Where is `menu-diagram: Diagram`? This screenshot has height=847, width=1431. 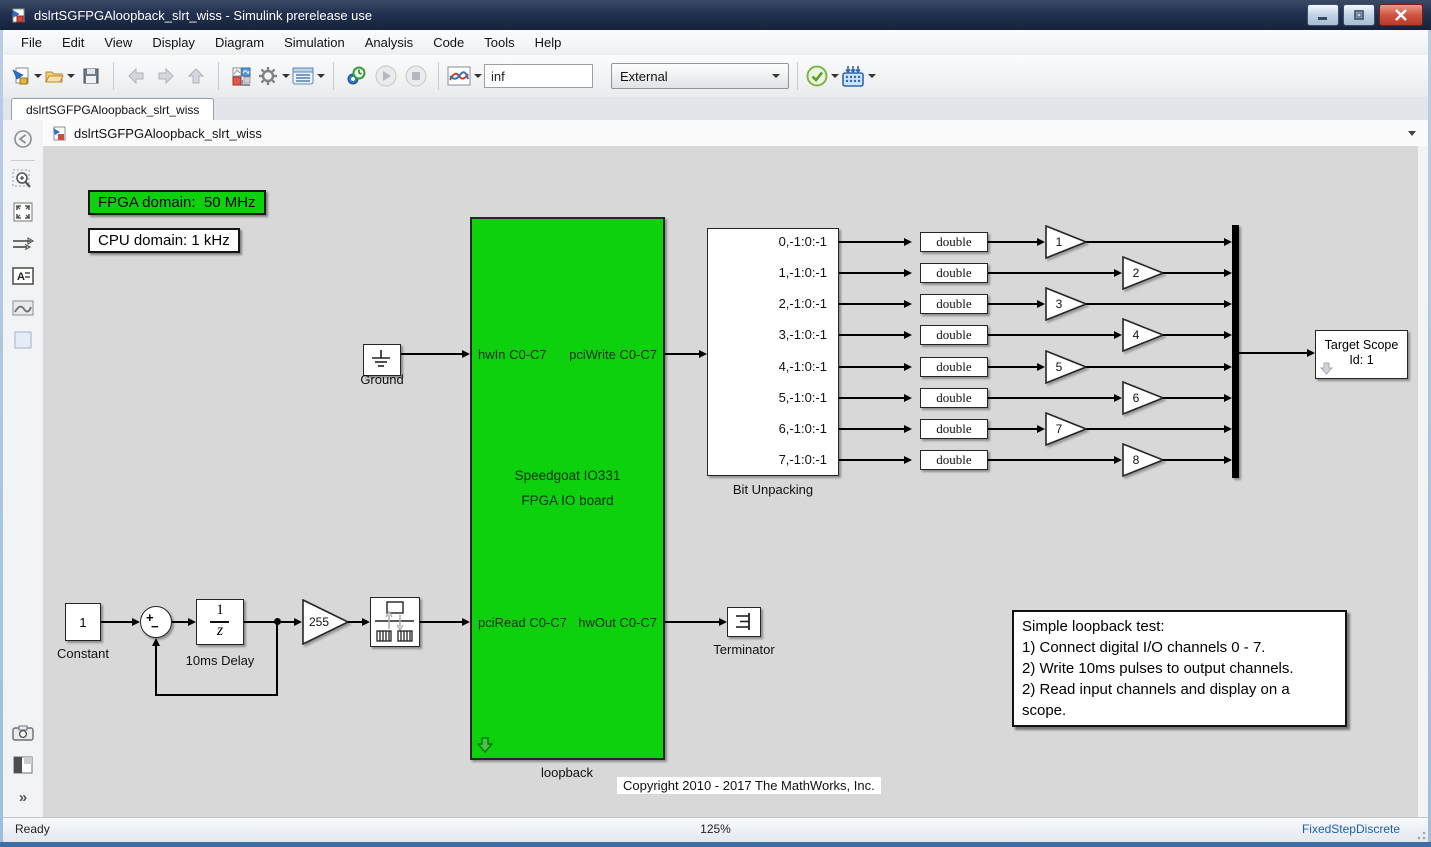
menu-diagram: Diagram is located at coordinates (239, 42).